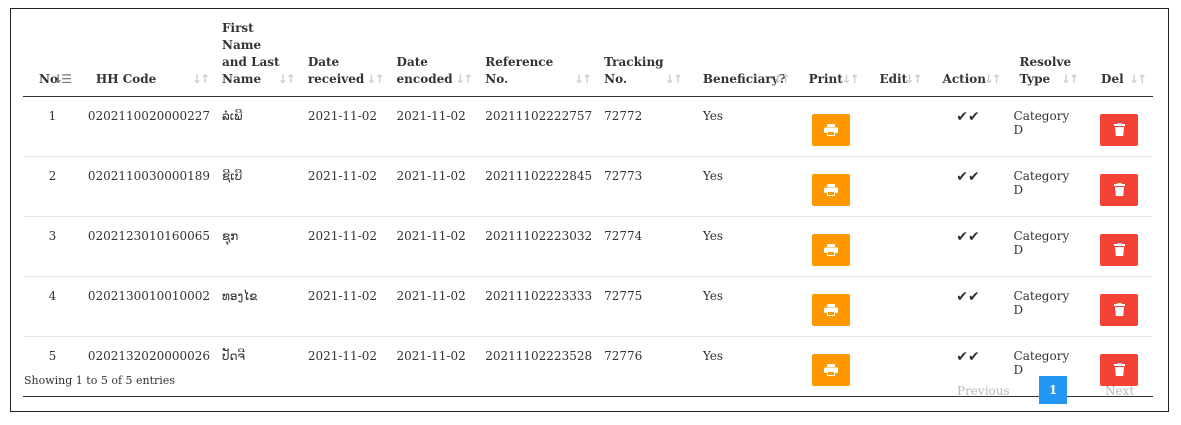  I want to click on header-resolve-line1: Resolve, so click(1045, 62).